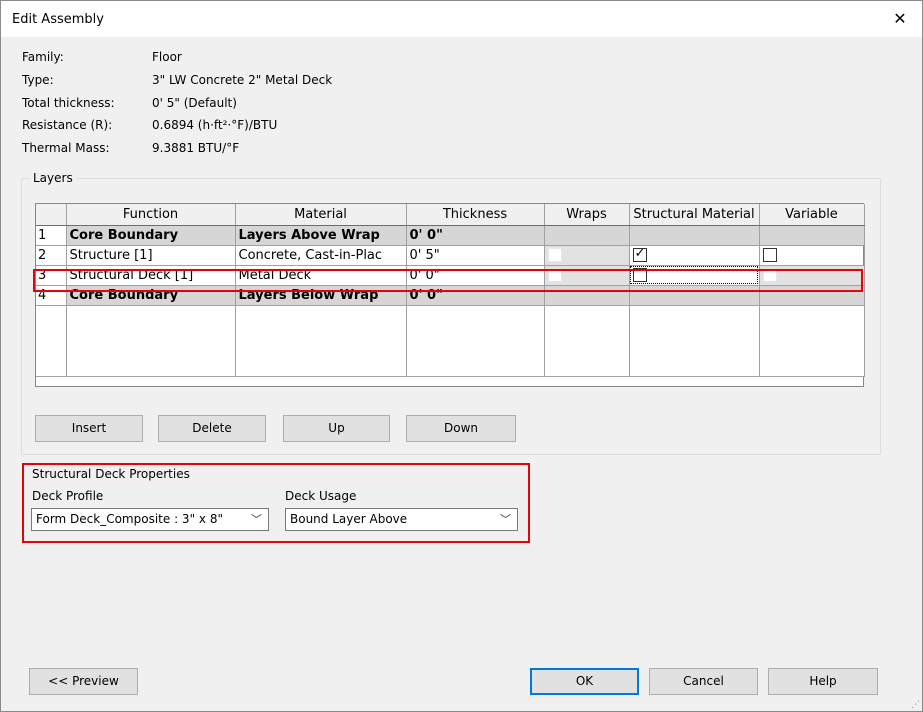  I want to click on column-header-structural-material: Structural Material, so click(694, 215).